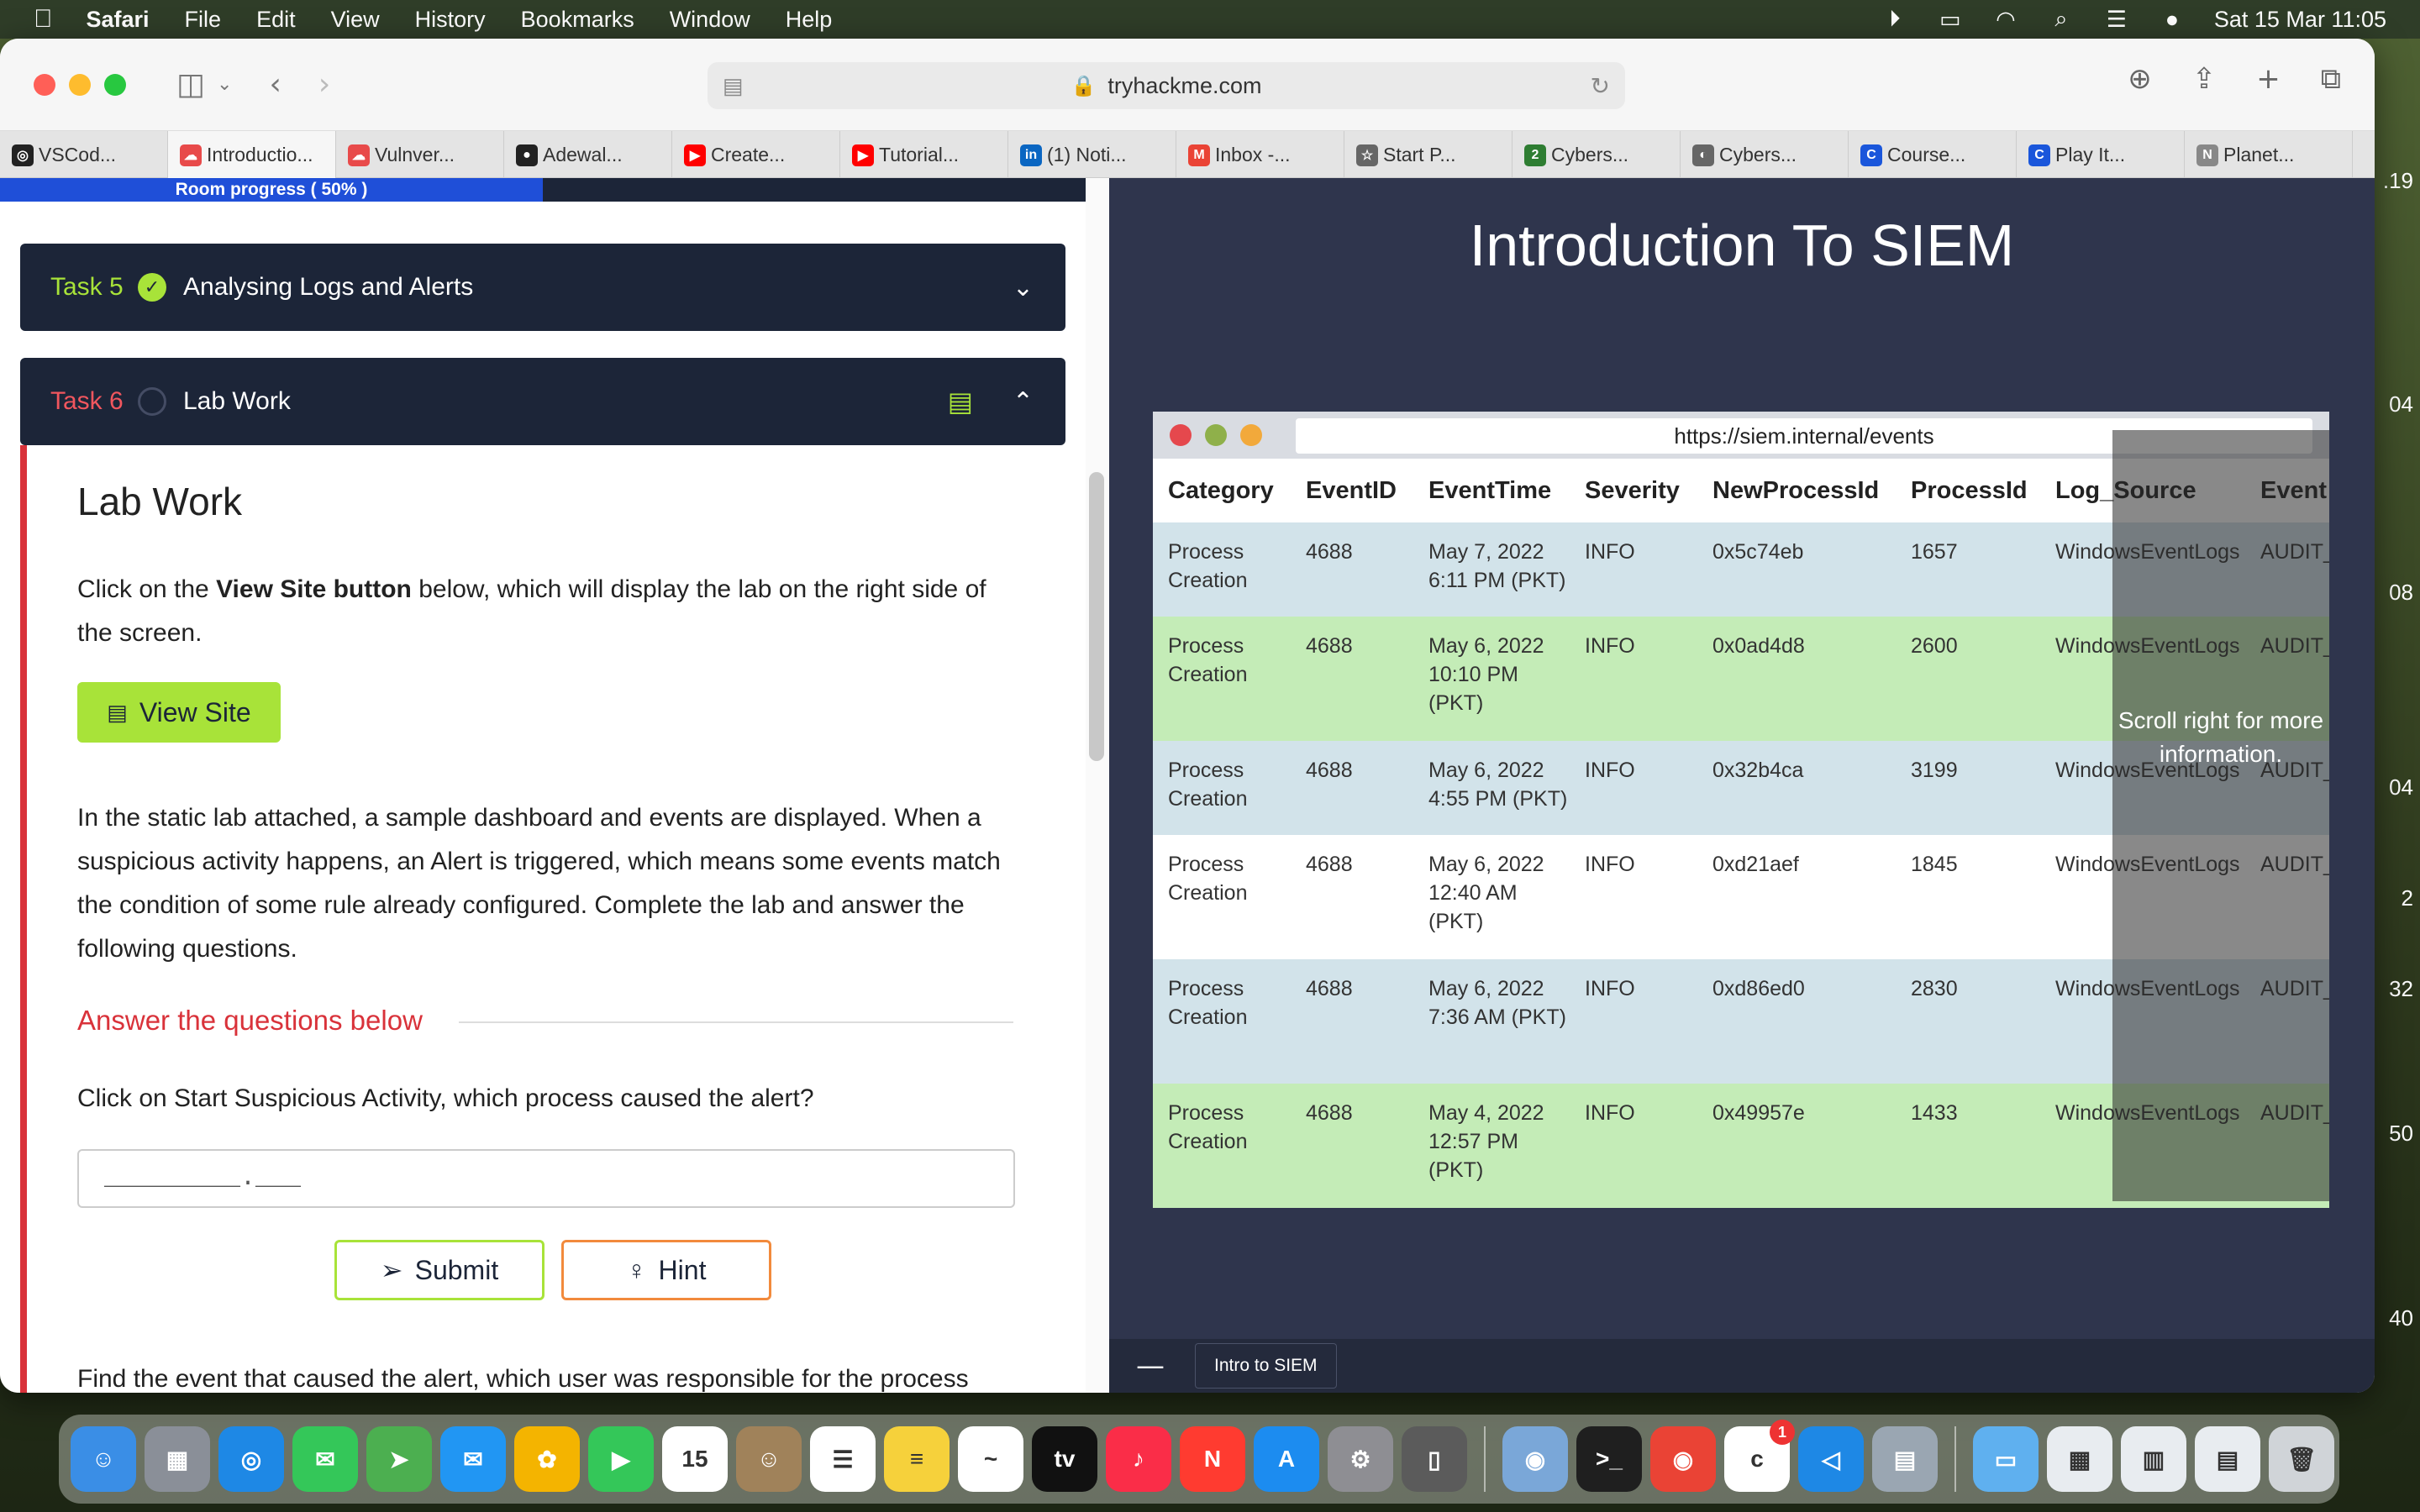 The image size is (2420, 1512). What do you see at coordinates (439, 1270) in the screenshot?
I see `submit-button: ➢ Submit` at bounding box center [439, 1270].